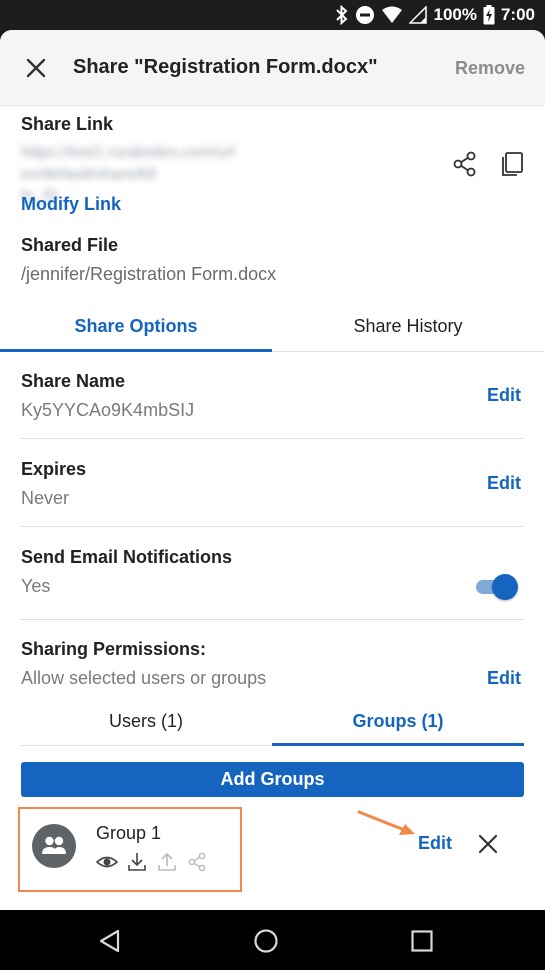 The height and width of the screenshot is (970, 545). I want to click on do-not-disturb-icon, so click(365, 15).